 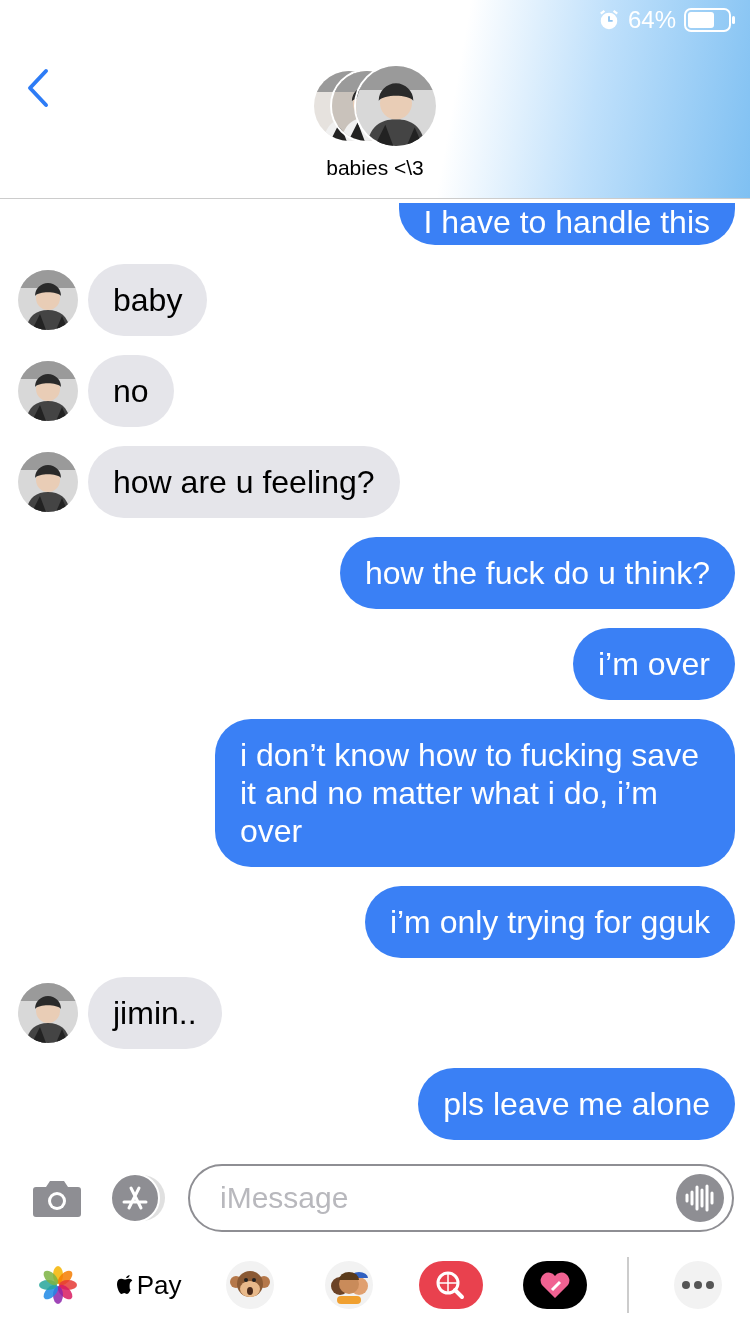 What do you see at coordinates (651, 20) in the screenshot?
I see `battery-percentage: 64%` at bounding box center [651, 20].